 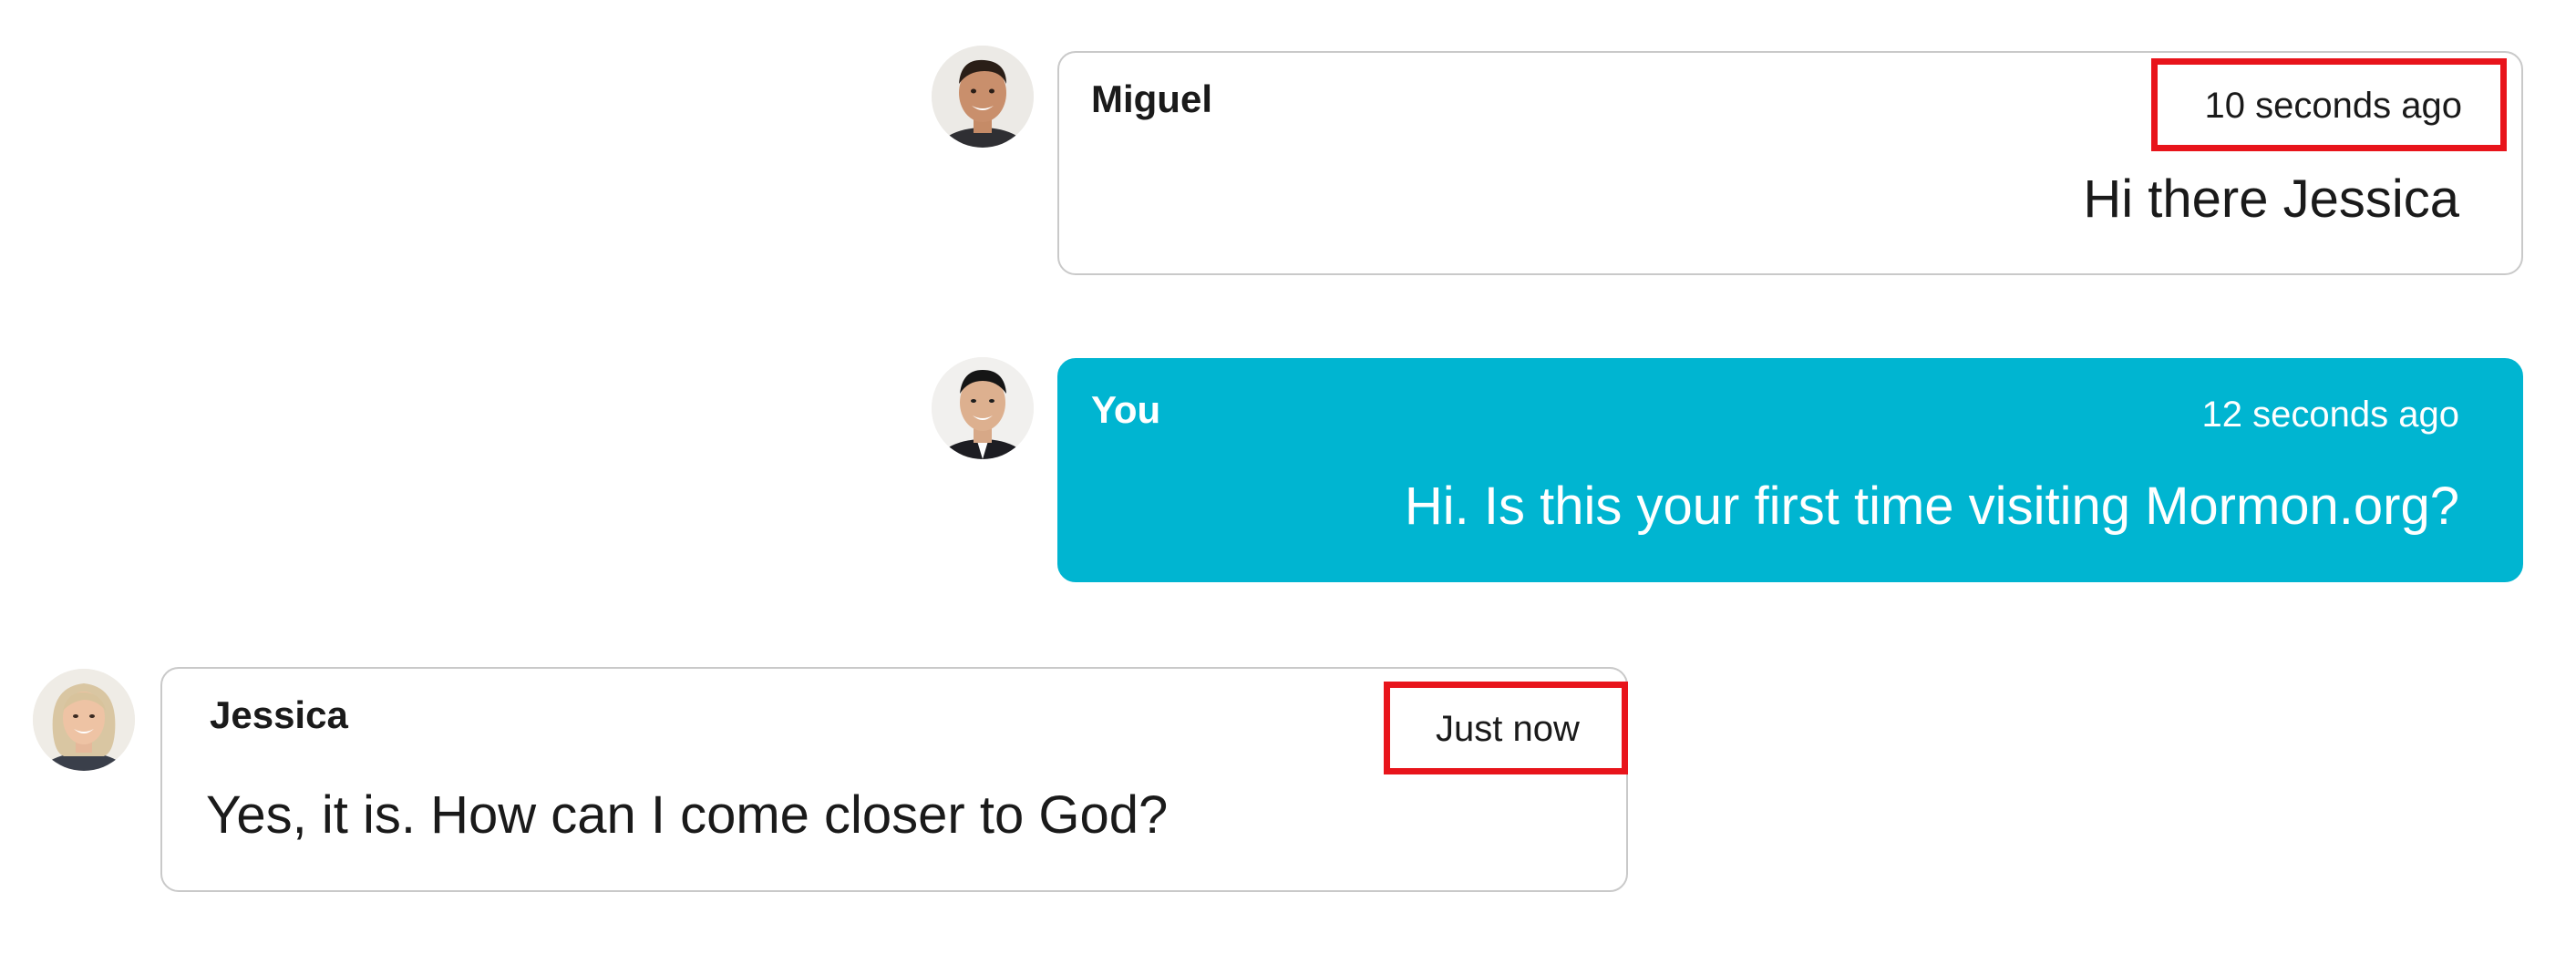 What do you see at coordinates (1126, 410) in the screenshot?
I see `sender-name: You` at bounding box center [1126, 410].